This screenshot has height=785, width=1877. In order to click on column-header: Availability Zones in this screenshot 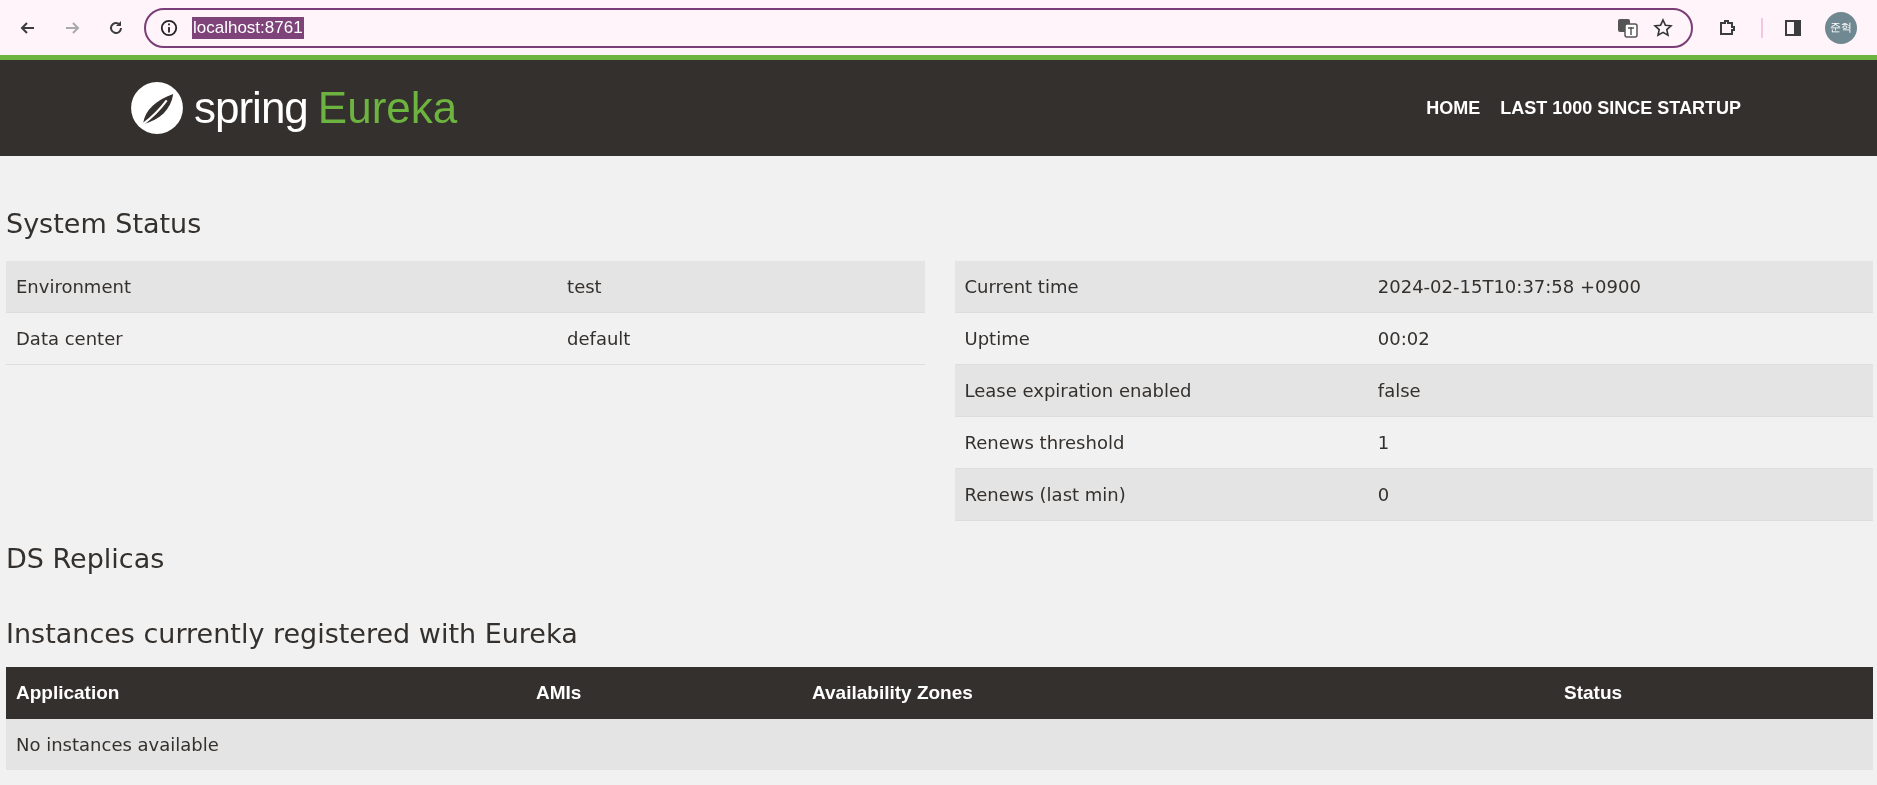, I will do `click(1178, 693)`.